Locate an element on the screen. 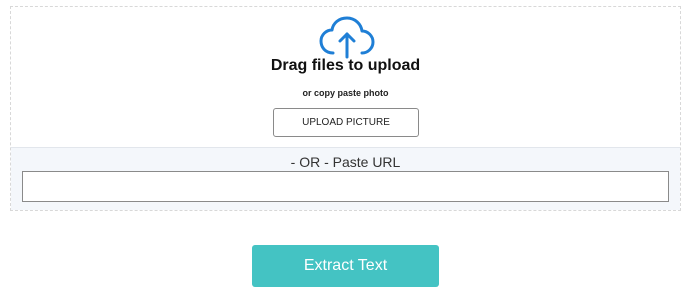 The image size is (693, 296). extract-text-button: Extract Text is located at coordinates (345, 266).